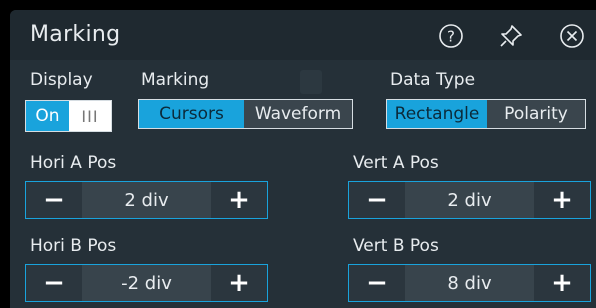 This screenshot has height=308, width=596. Describe the element at coordinates (73, 163) in the screenshot. I see `hori-a-label: Hori A Pos` at that location.